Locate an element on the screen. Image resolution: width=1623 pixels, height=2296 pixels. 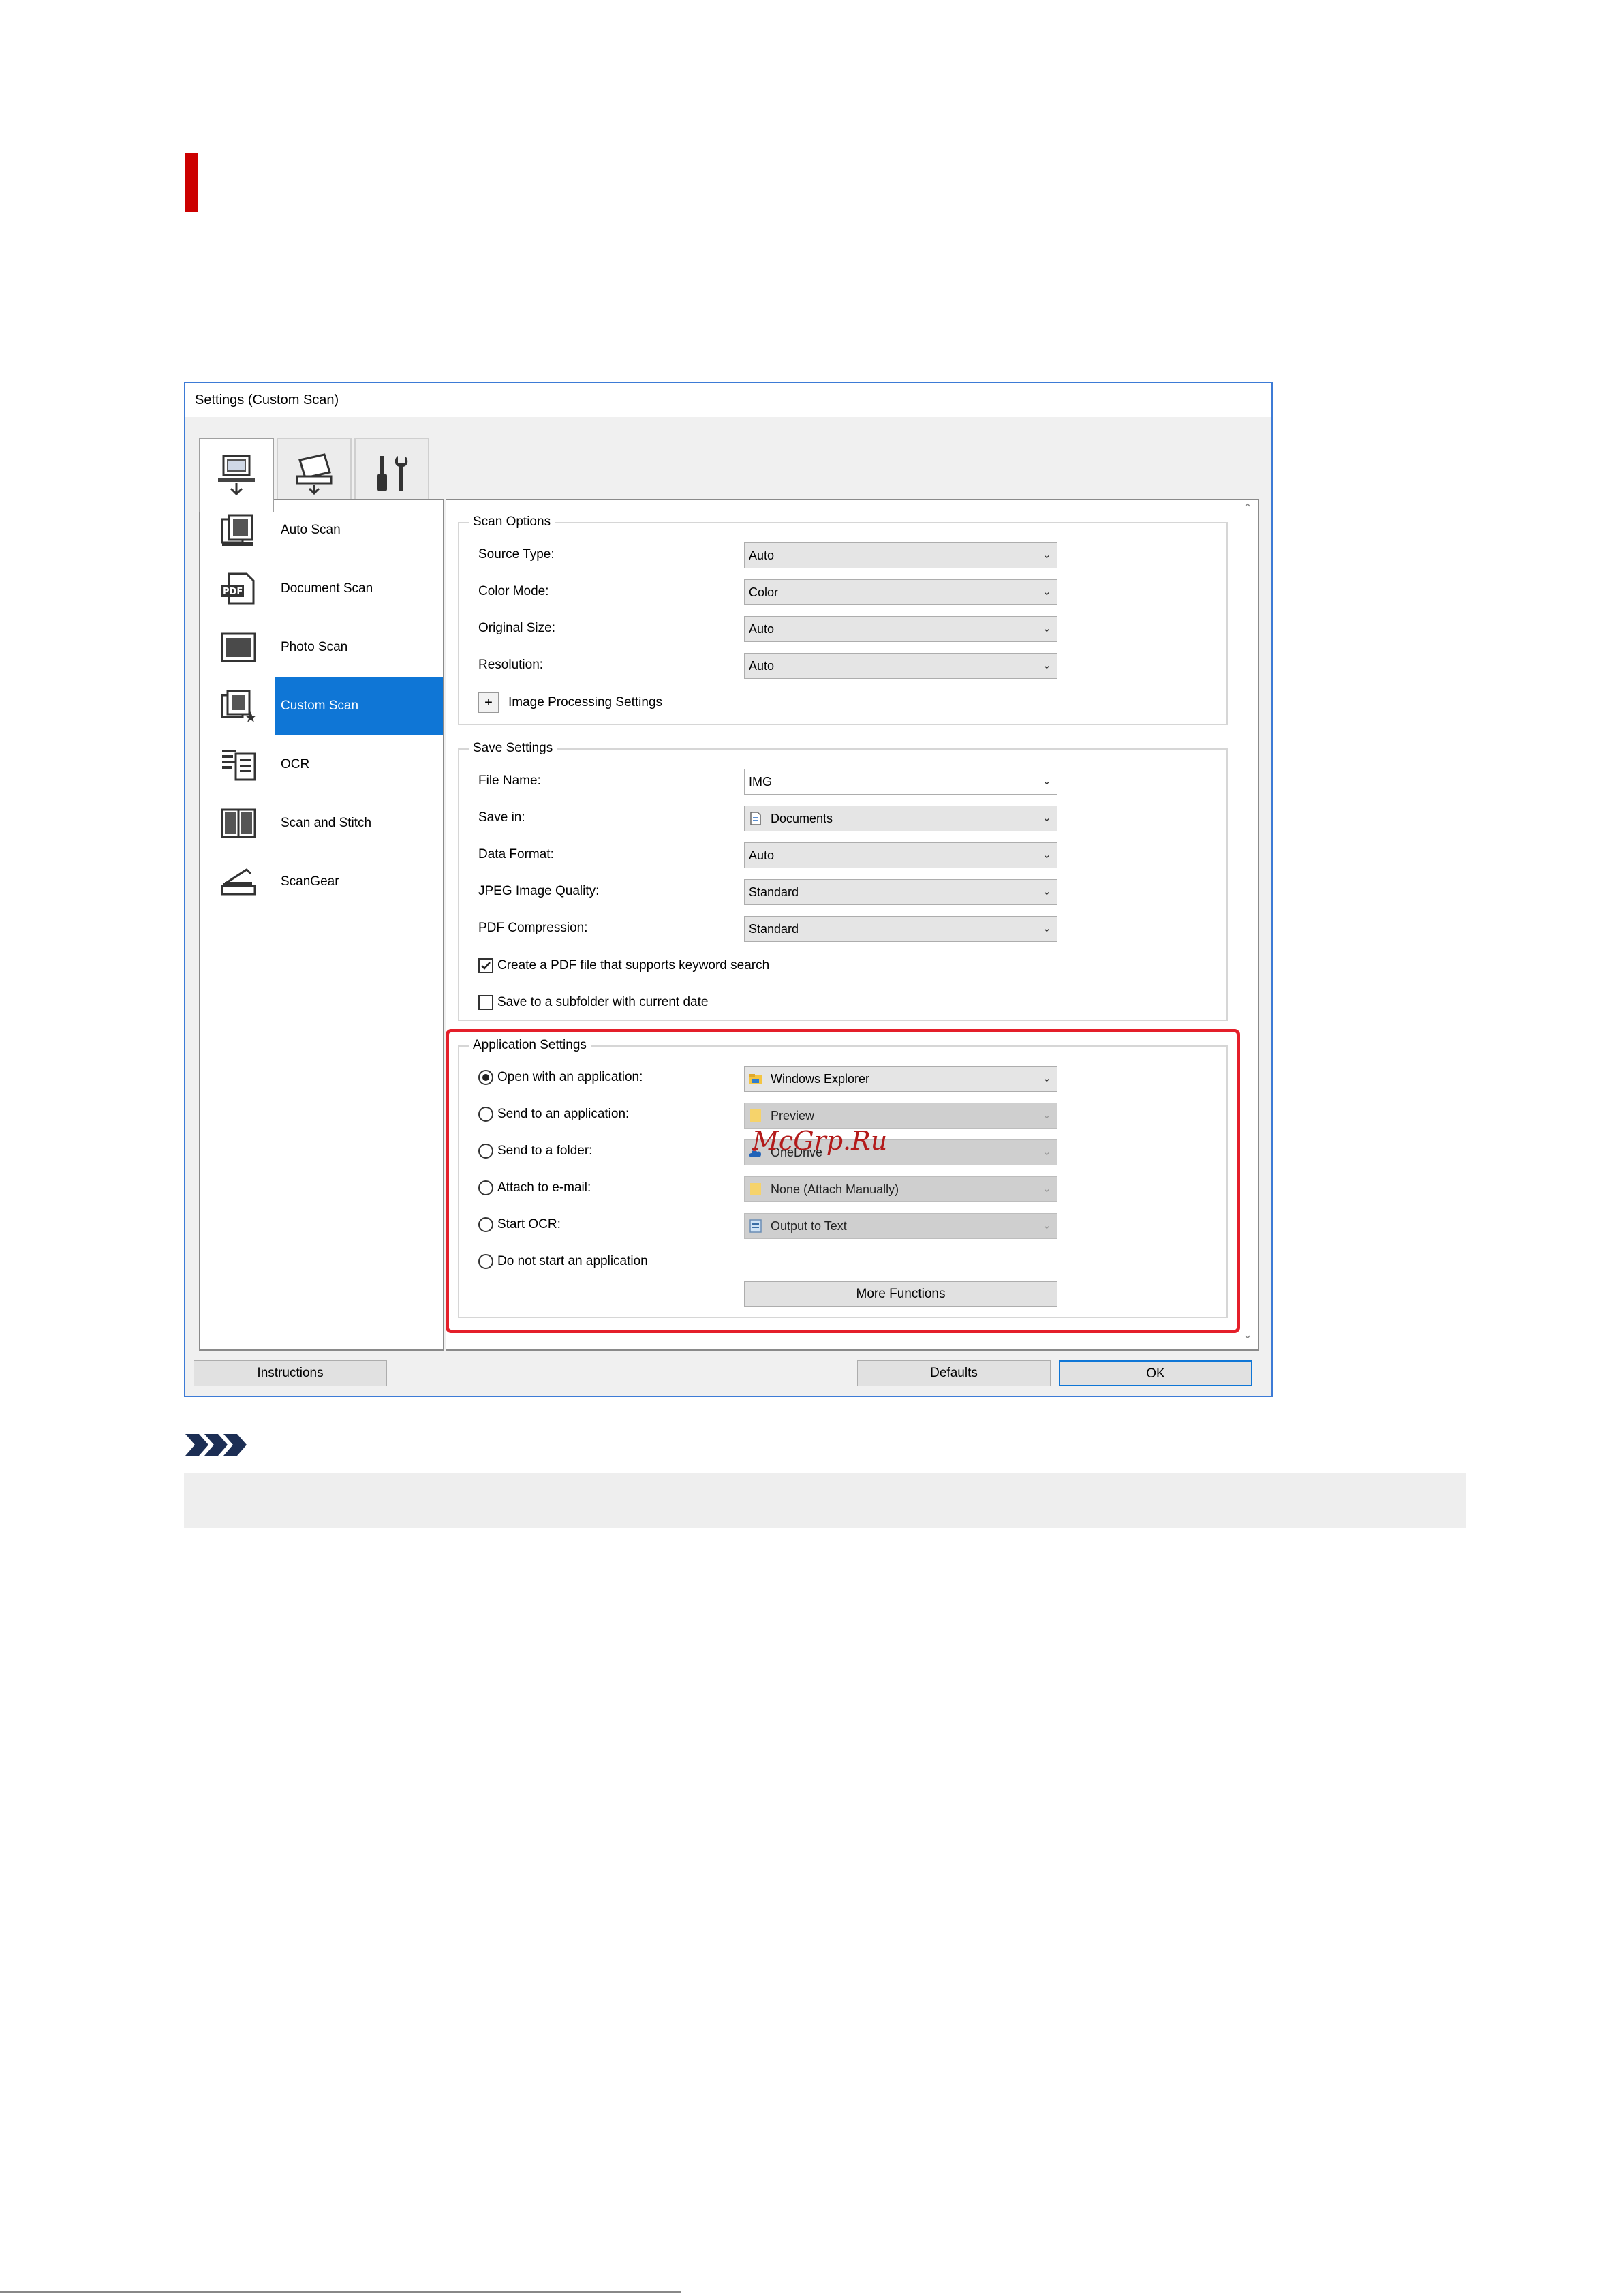
svg-text: PDF is located at coordinates (233, 592).